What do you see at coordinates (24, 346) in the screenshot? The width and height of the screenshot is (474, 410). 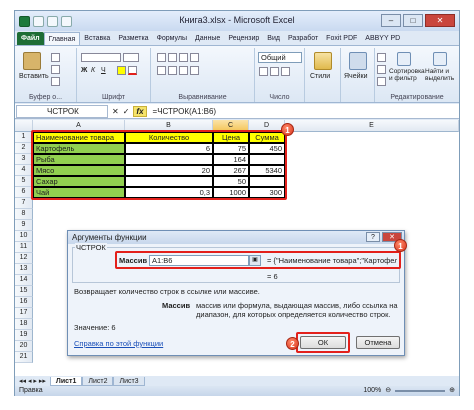 I see `row-header: 20` at bounding box center [24, 346].